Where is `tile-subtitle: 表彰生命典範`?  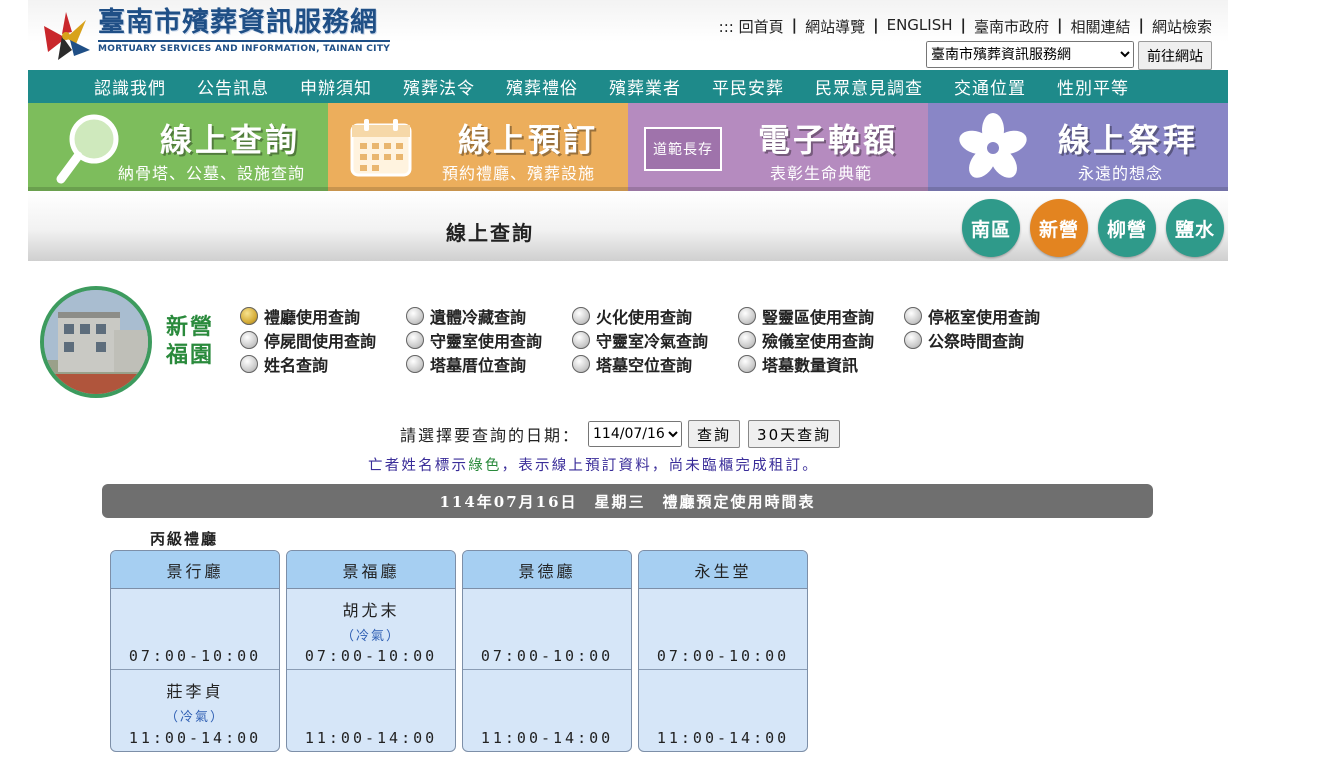 tile-subtitle: 表彰生命典範 is located at coordinates (821, 173).